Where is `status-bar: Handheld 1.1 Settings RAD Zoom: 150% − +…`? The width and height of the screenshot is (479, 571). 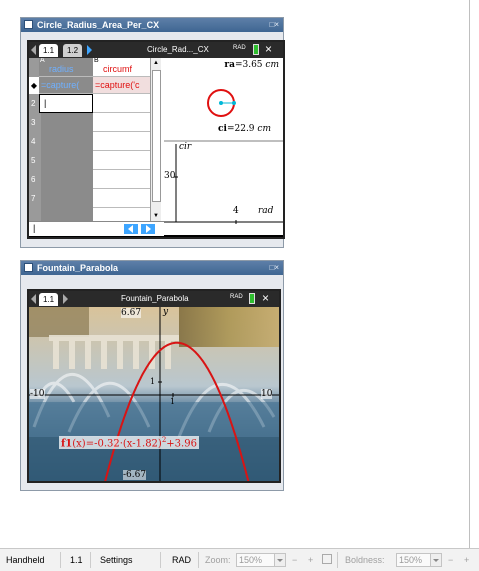 status-bar: Handheld 1.1 Settings RAD Zoom: 150% − +… is located at coordinates (239, 559).